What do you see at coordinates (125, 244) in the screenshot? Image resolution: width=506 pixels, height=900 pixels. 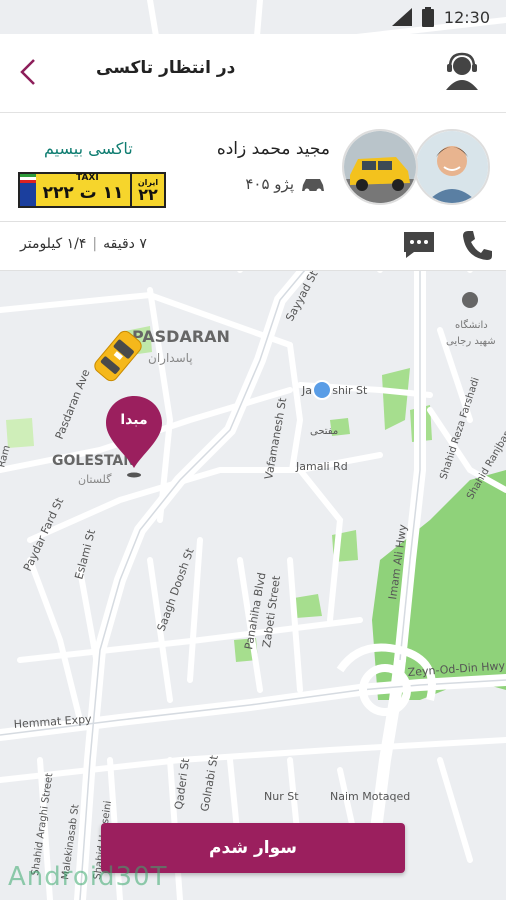 I see `trip-time: ۷ دقیقه` at bounding box center [125, 244].